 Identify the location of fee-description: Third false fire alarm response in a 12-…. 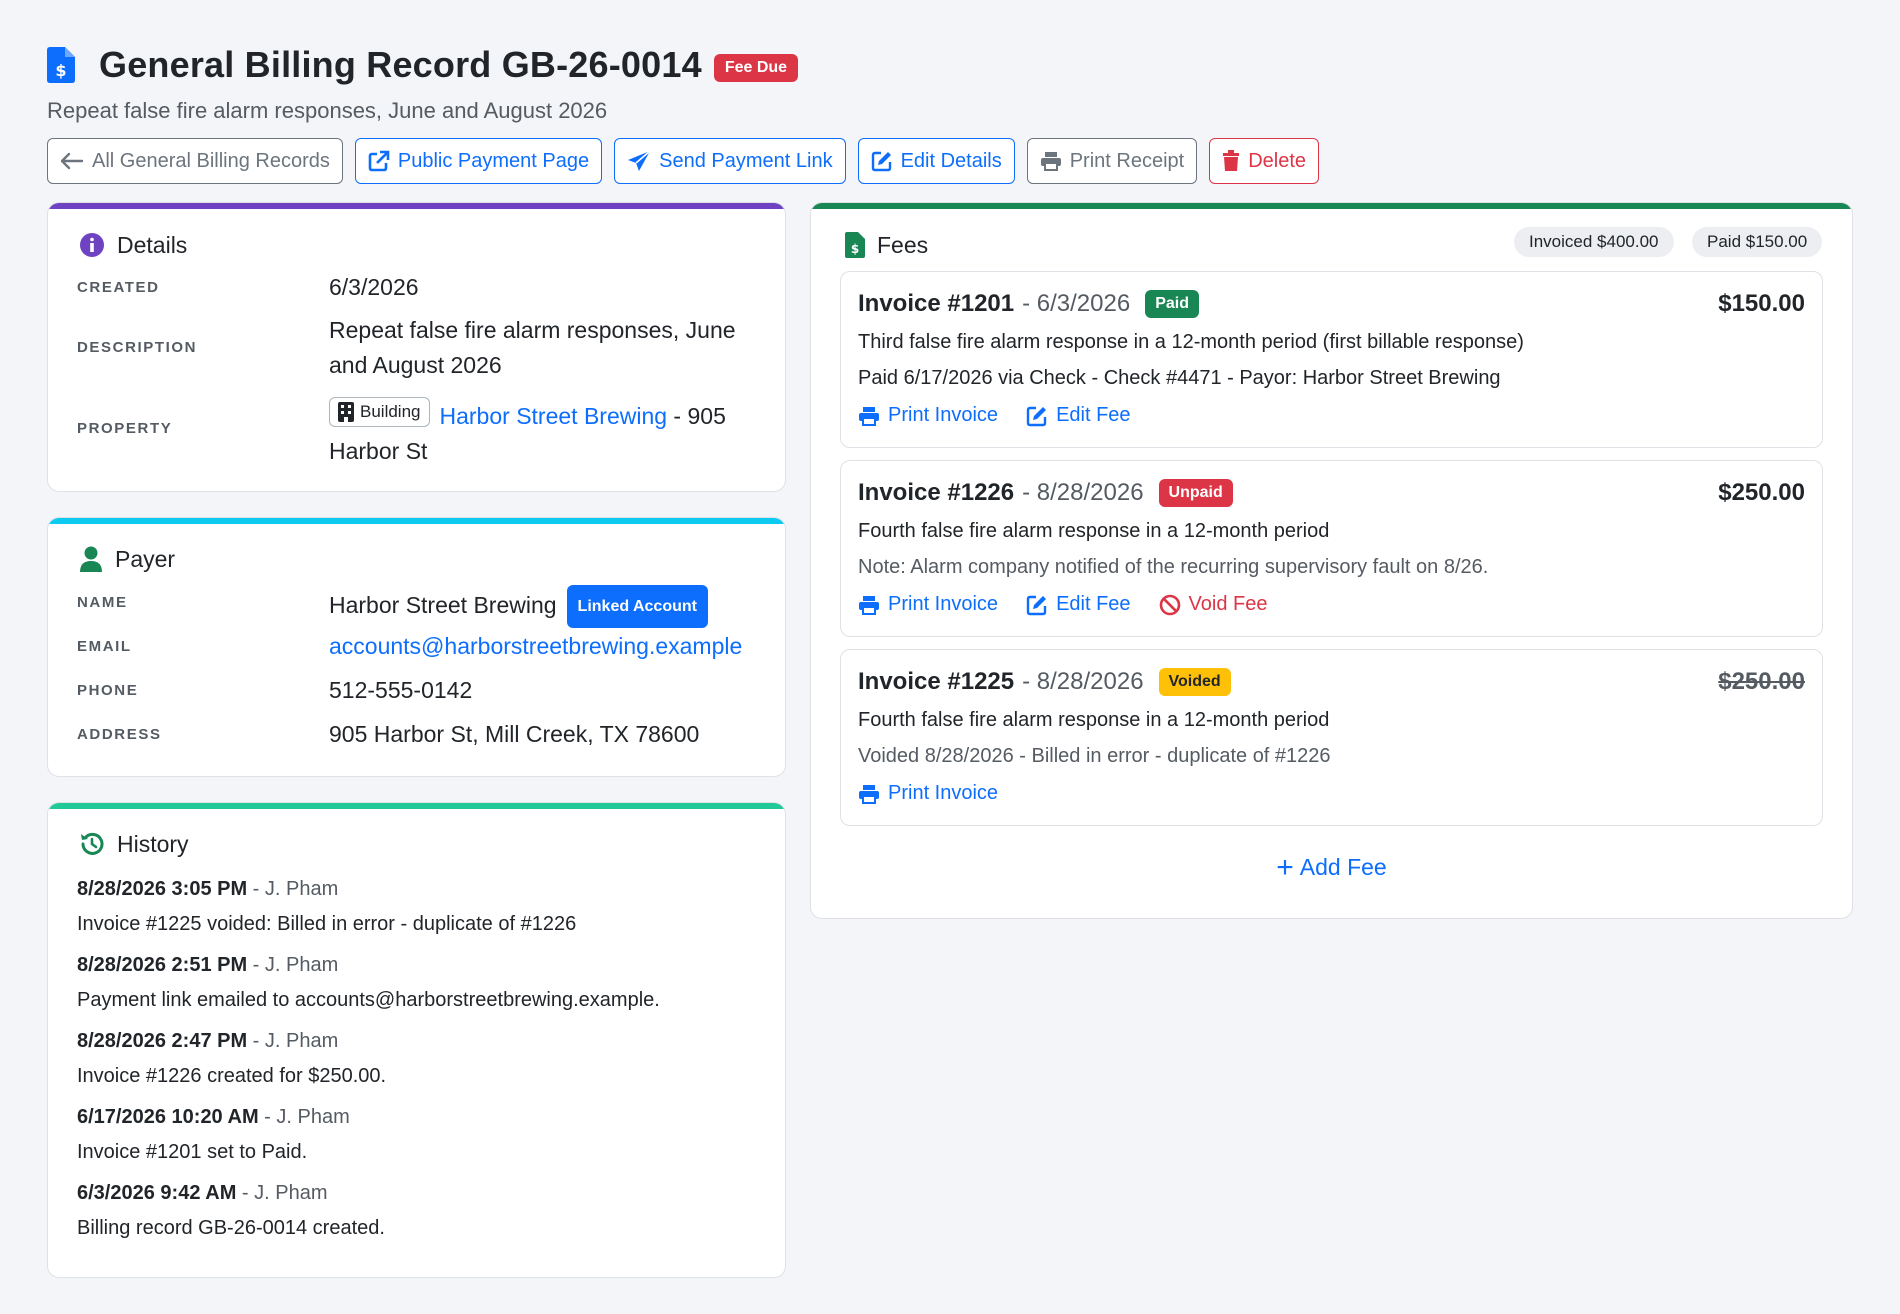
(1191, 342).